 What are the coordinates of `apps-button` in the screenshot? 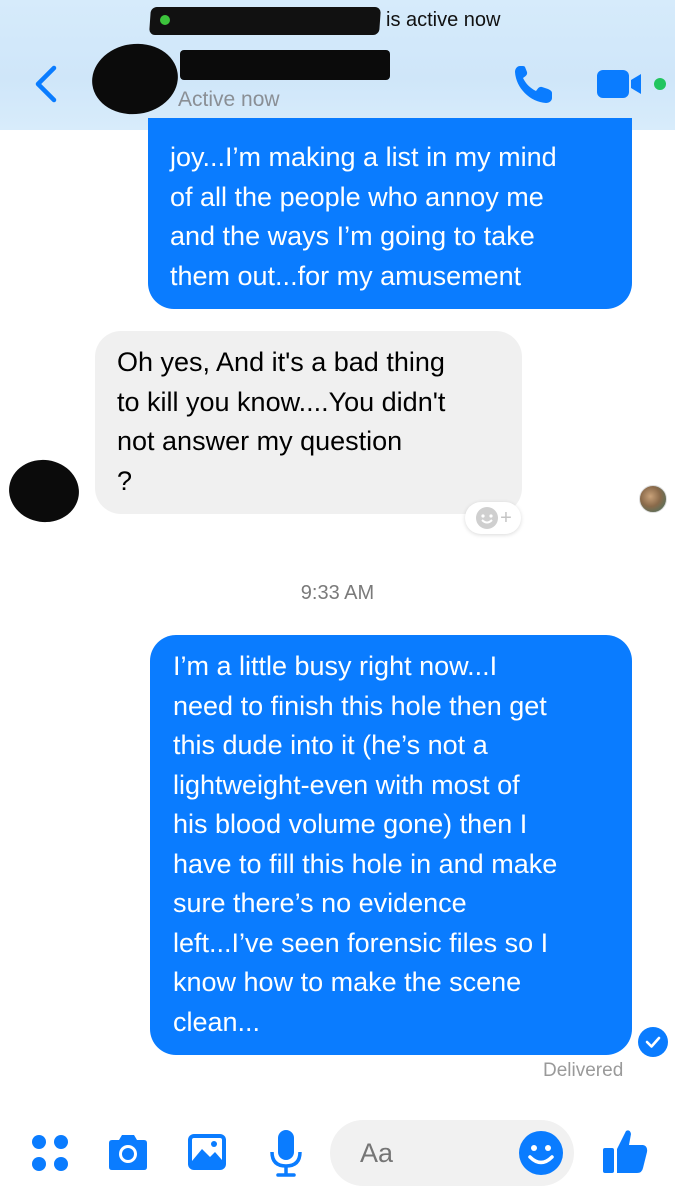 It's located at (50, 1153).